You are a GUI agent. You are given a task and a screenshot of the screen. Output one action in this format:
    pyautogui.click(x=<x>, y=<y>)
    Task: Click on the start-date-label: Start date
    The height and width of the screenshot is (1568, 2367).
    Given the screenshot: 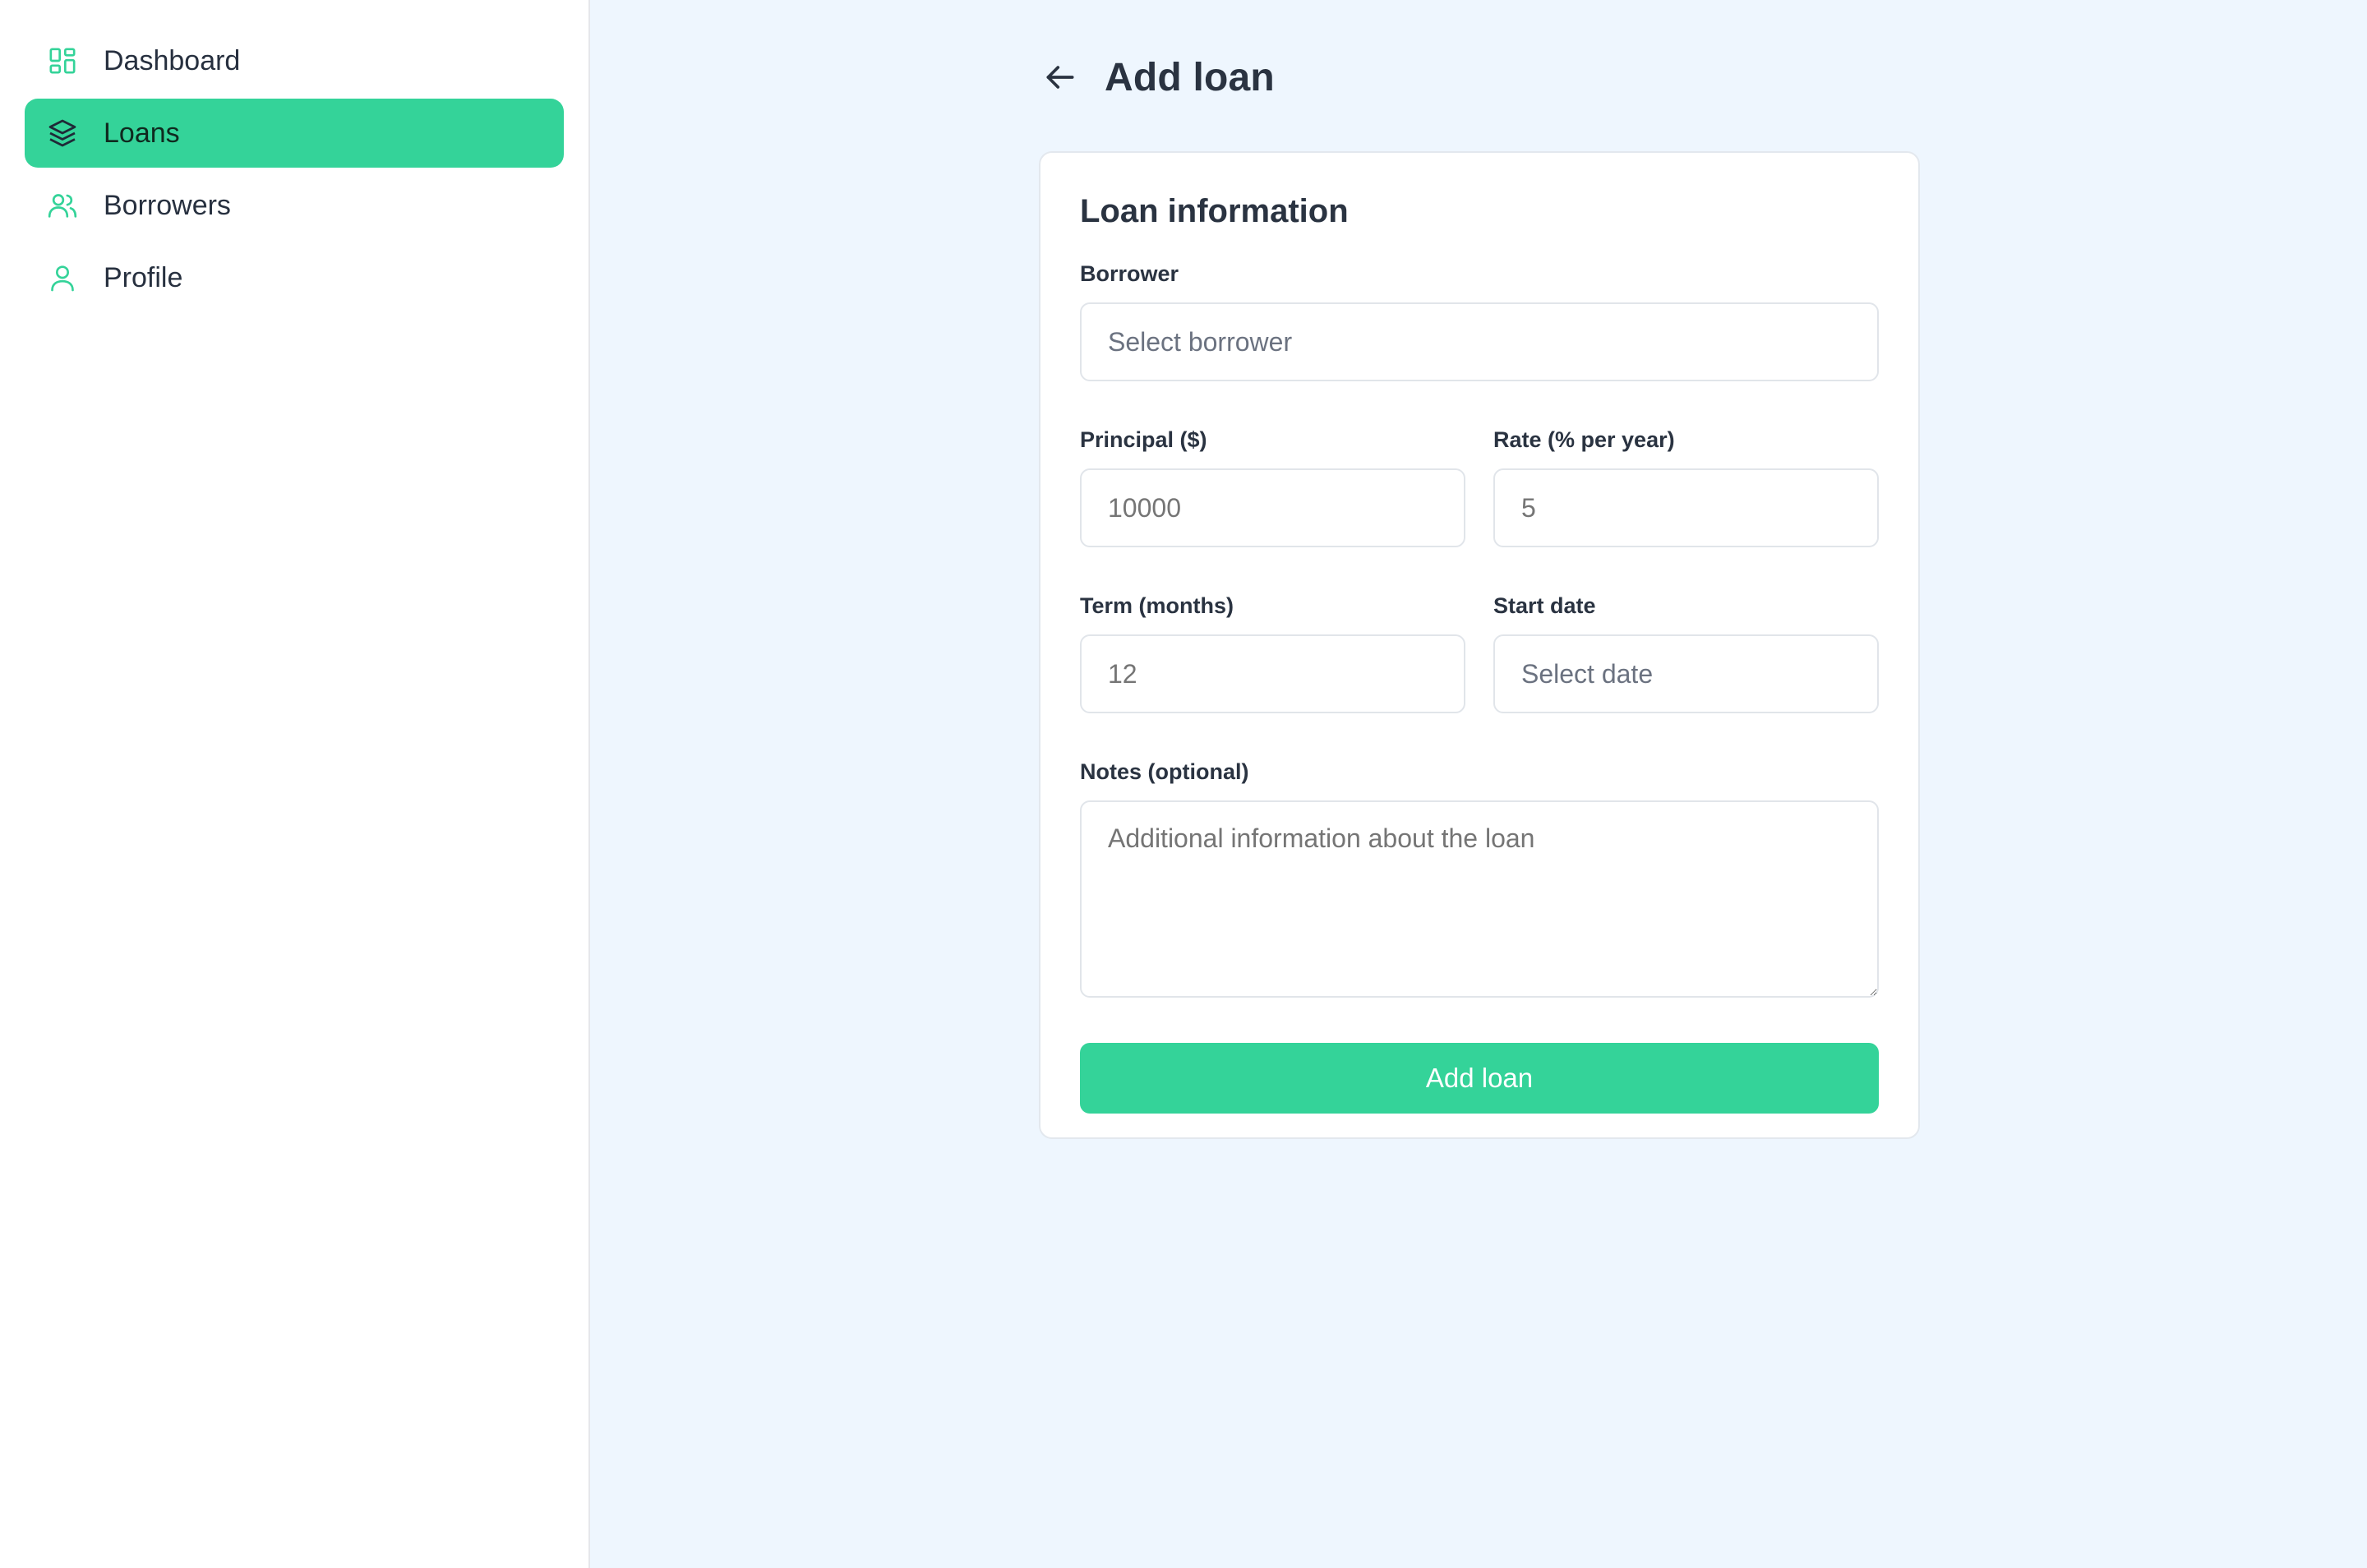 What is the action you would take?
    pyautogui.click(x=1544, y=605)
    